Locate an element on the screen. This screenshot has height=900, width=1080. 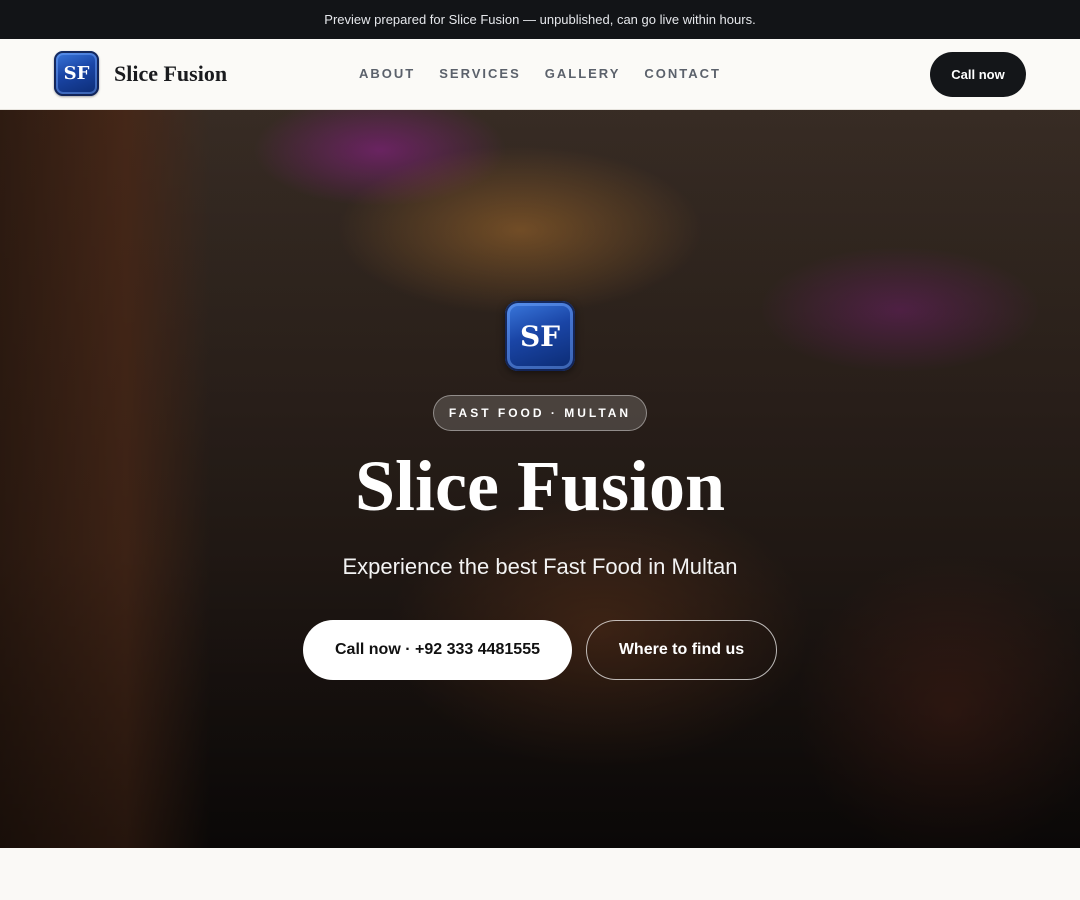
hero-subtitle: Experience the best Fast Food in Multan is located at coordinates (540, 566).